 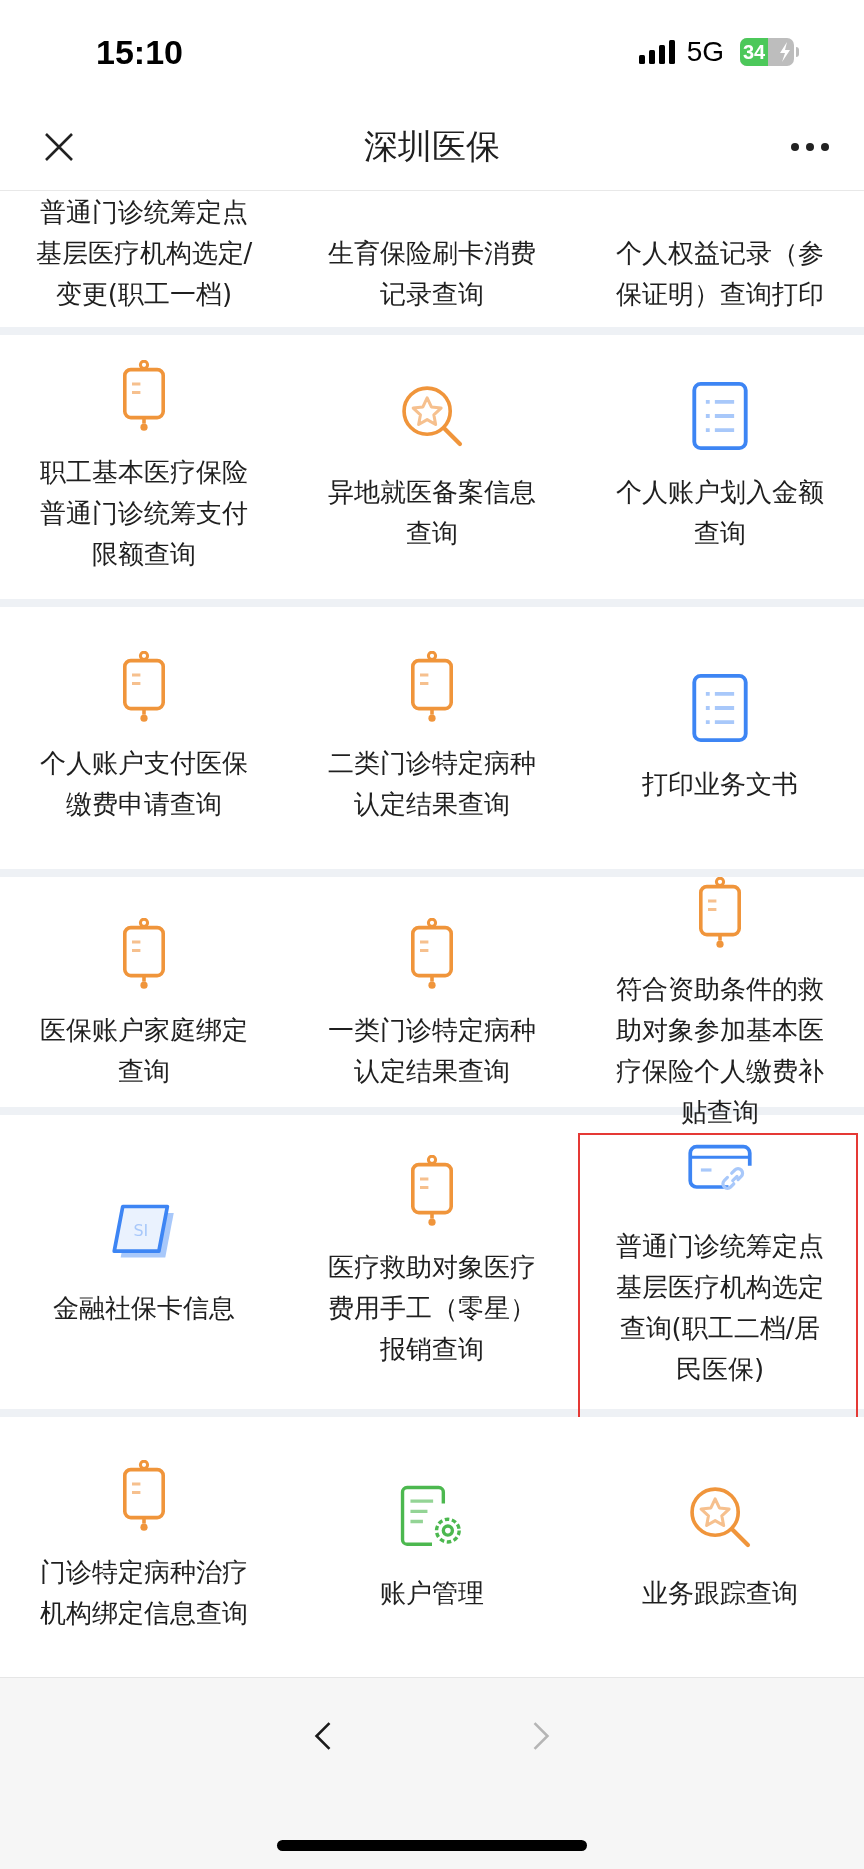 I want to click on battery-percentage: 34, so click(x=754, y=52).